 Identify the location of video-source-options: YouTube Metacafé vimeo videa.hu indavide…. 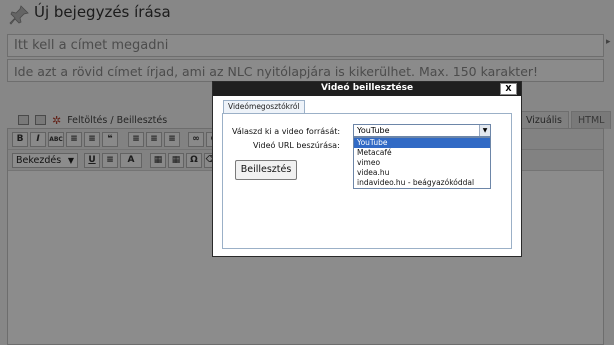
(422, 163).